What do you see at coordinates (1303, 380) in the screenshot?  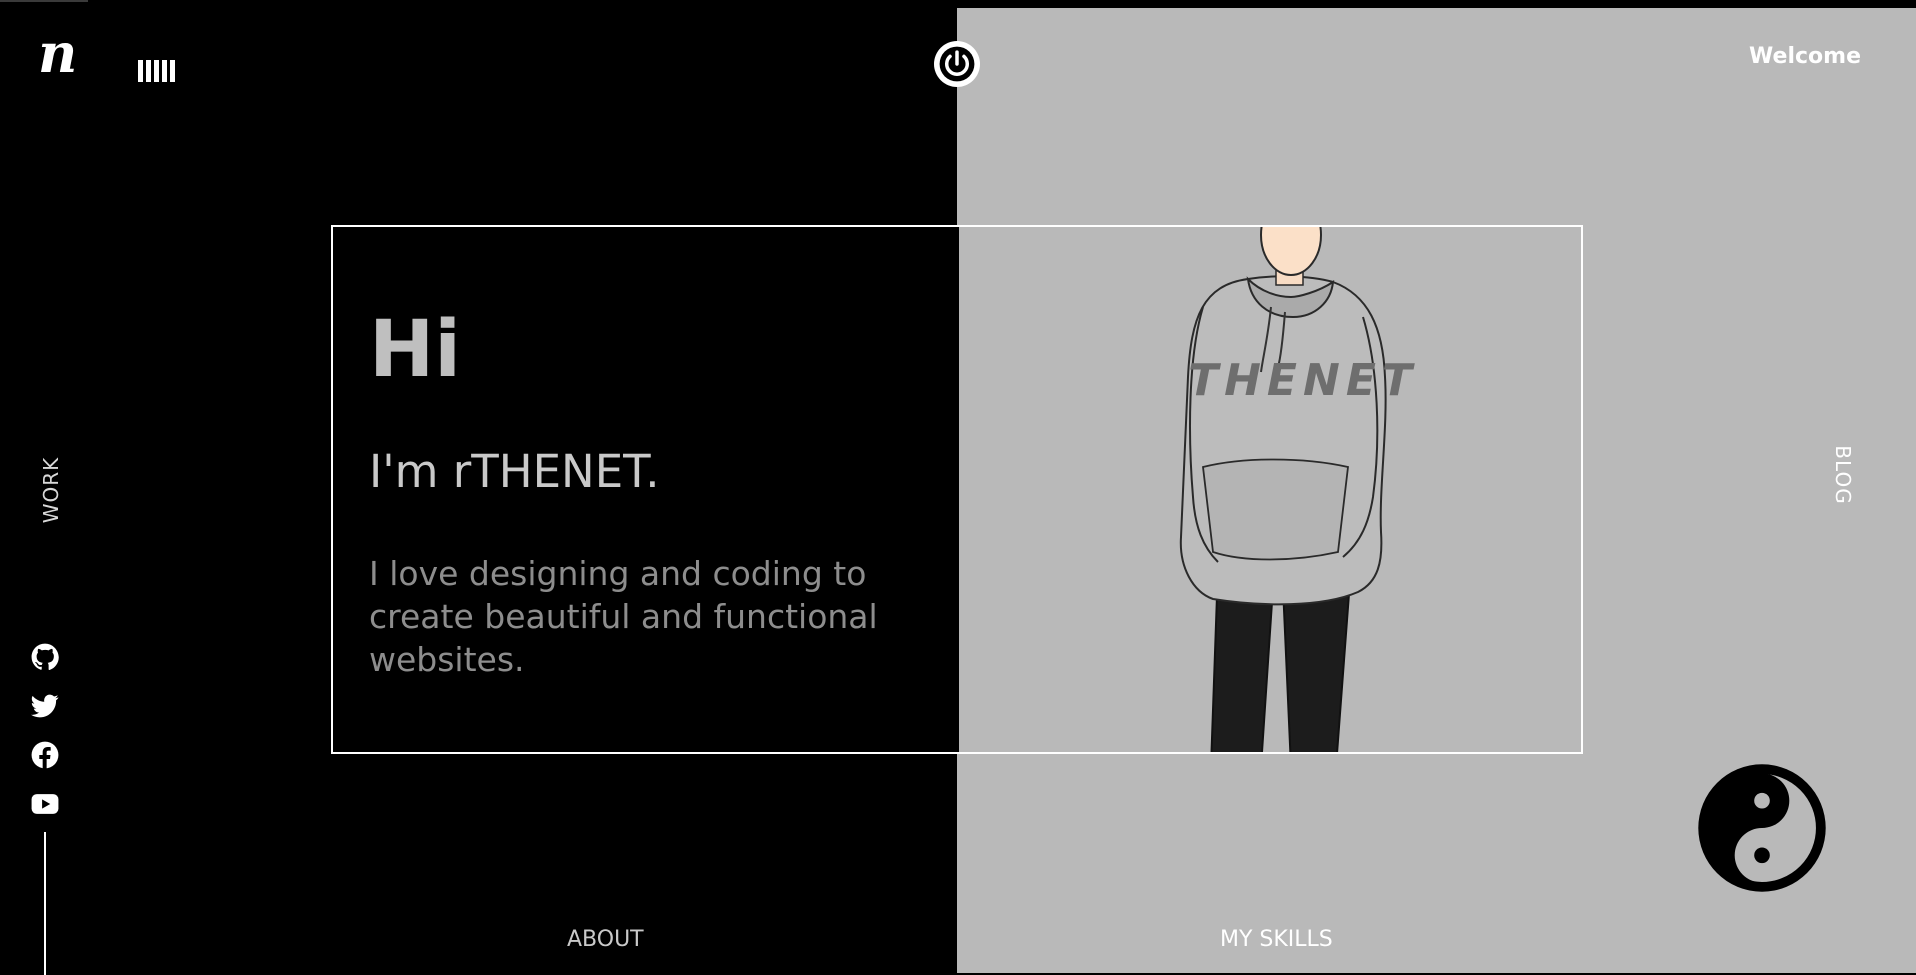 I see `avatar-overlay-text: THENET` at bounding box center [1303, 380].